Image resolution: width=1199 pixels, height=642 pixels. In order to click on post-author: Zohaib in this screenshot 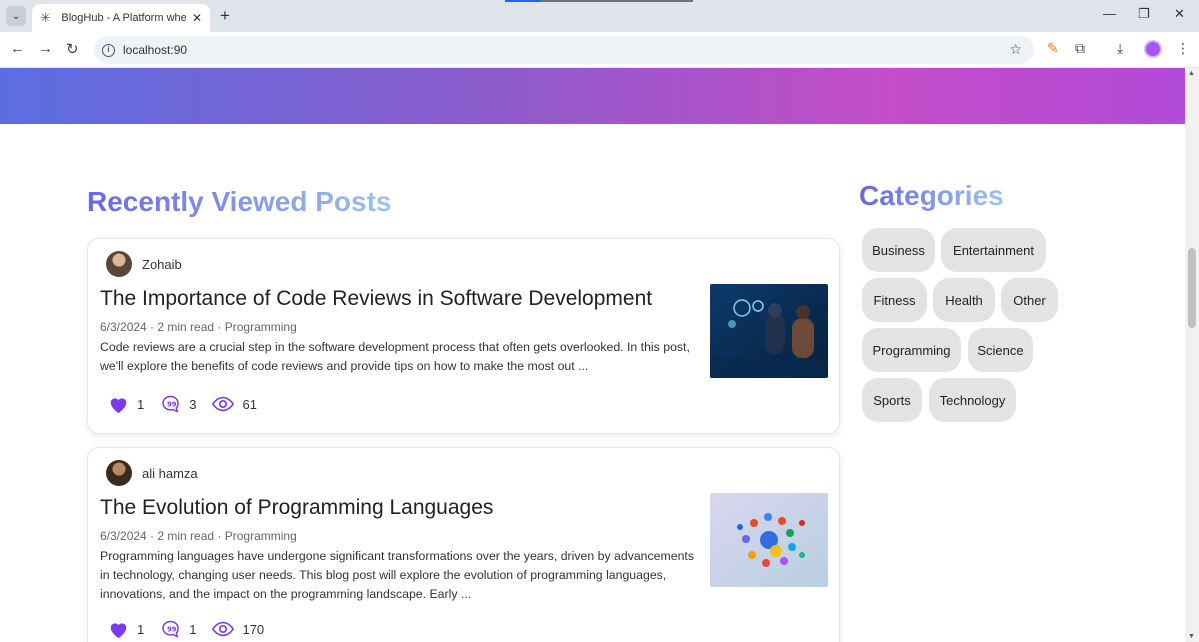, I will do `click(144, 264)`.